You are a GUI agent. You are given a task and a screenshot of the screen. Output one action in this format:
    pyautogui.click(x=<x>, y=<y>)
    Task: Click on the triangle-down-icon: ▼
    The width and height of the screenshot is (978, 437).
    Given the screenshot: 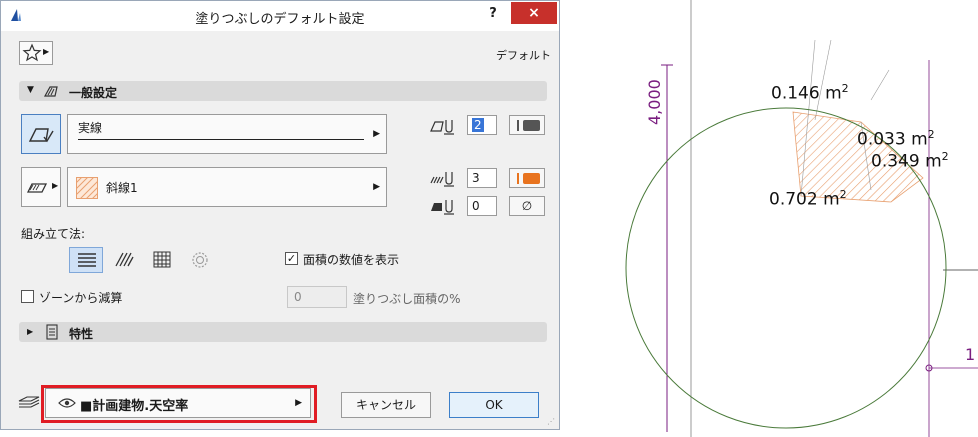 What is the action you would take?
    pyautogui.click(x=30, y=90)
    